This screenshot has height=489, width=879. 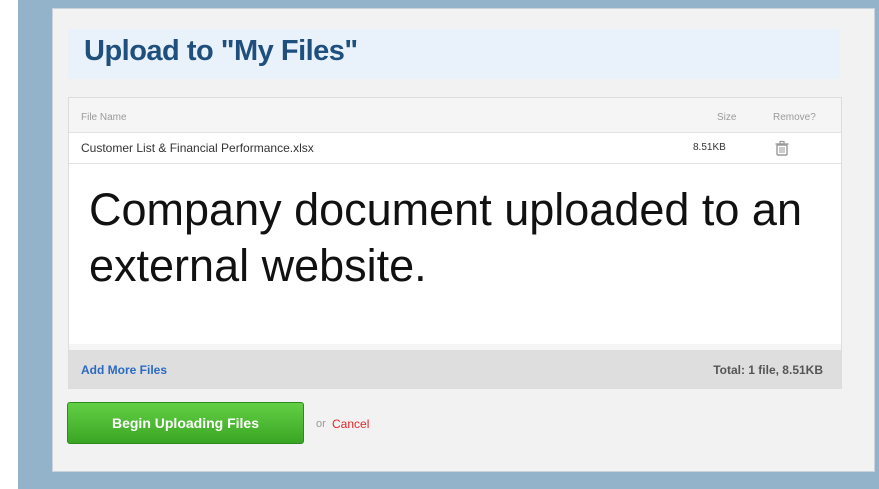 What do you see at coordinates (768, 370) in the screenshot?
I see `total-summary: Total: 1 file, 8.51KB` at bounding box center [768, 370].